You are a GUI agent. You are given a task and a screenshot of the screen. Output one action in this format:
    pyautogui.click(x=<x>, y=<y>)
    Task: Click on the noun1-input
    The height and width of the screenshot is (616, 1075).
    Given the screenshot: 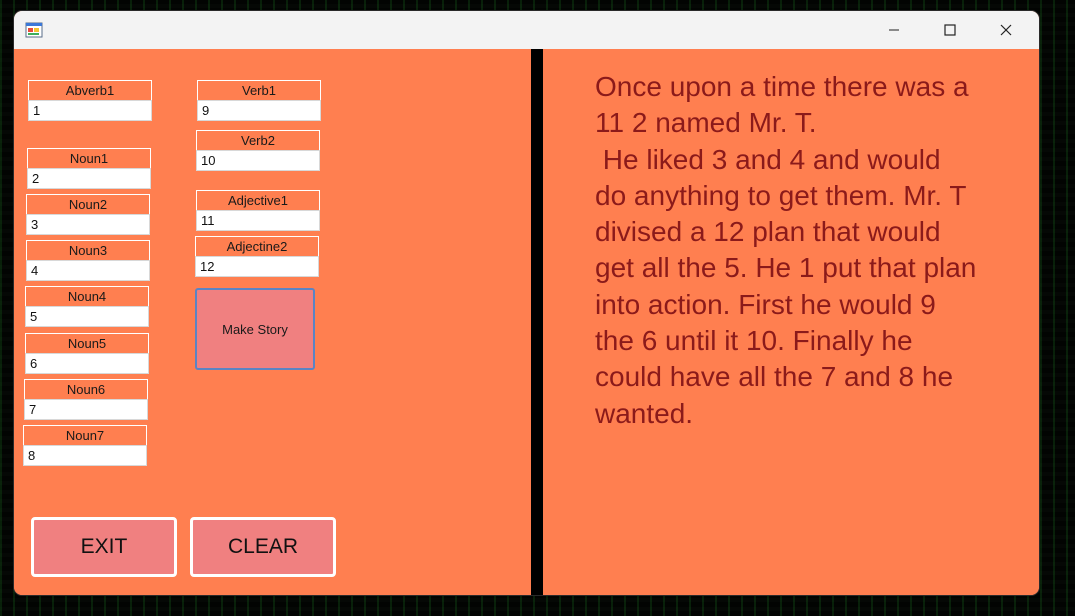 What is the action you would take?
    pyautogui.click(x=89, y=178)
    